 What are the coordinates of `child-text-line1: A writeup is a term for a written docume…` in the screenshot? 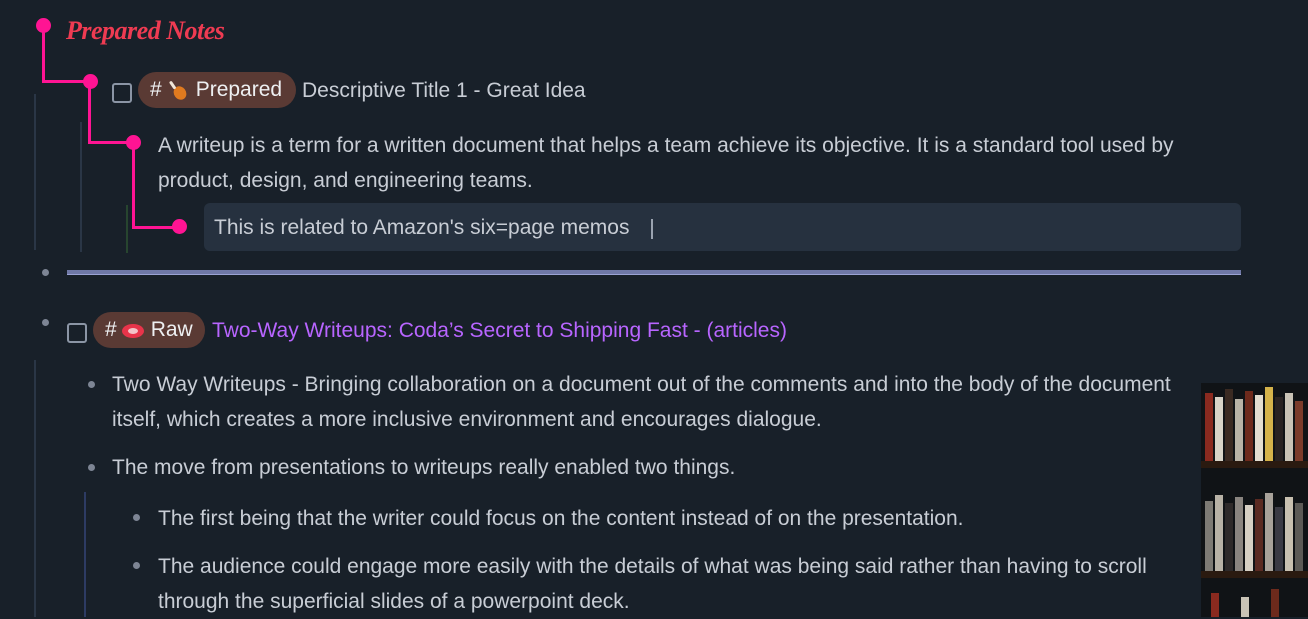 It's located at (666, 145).